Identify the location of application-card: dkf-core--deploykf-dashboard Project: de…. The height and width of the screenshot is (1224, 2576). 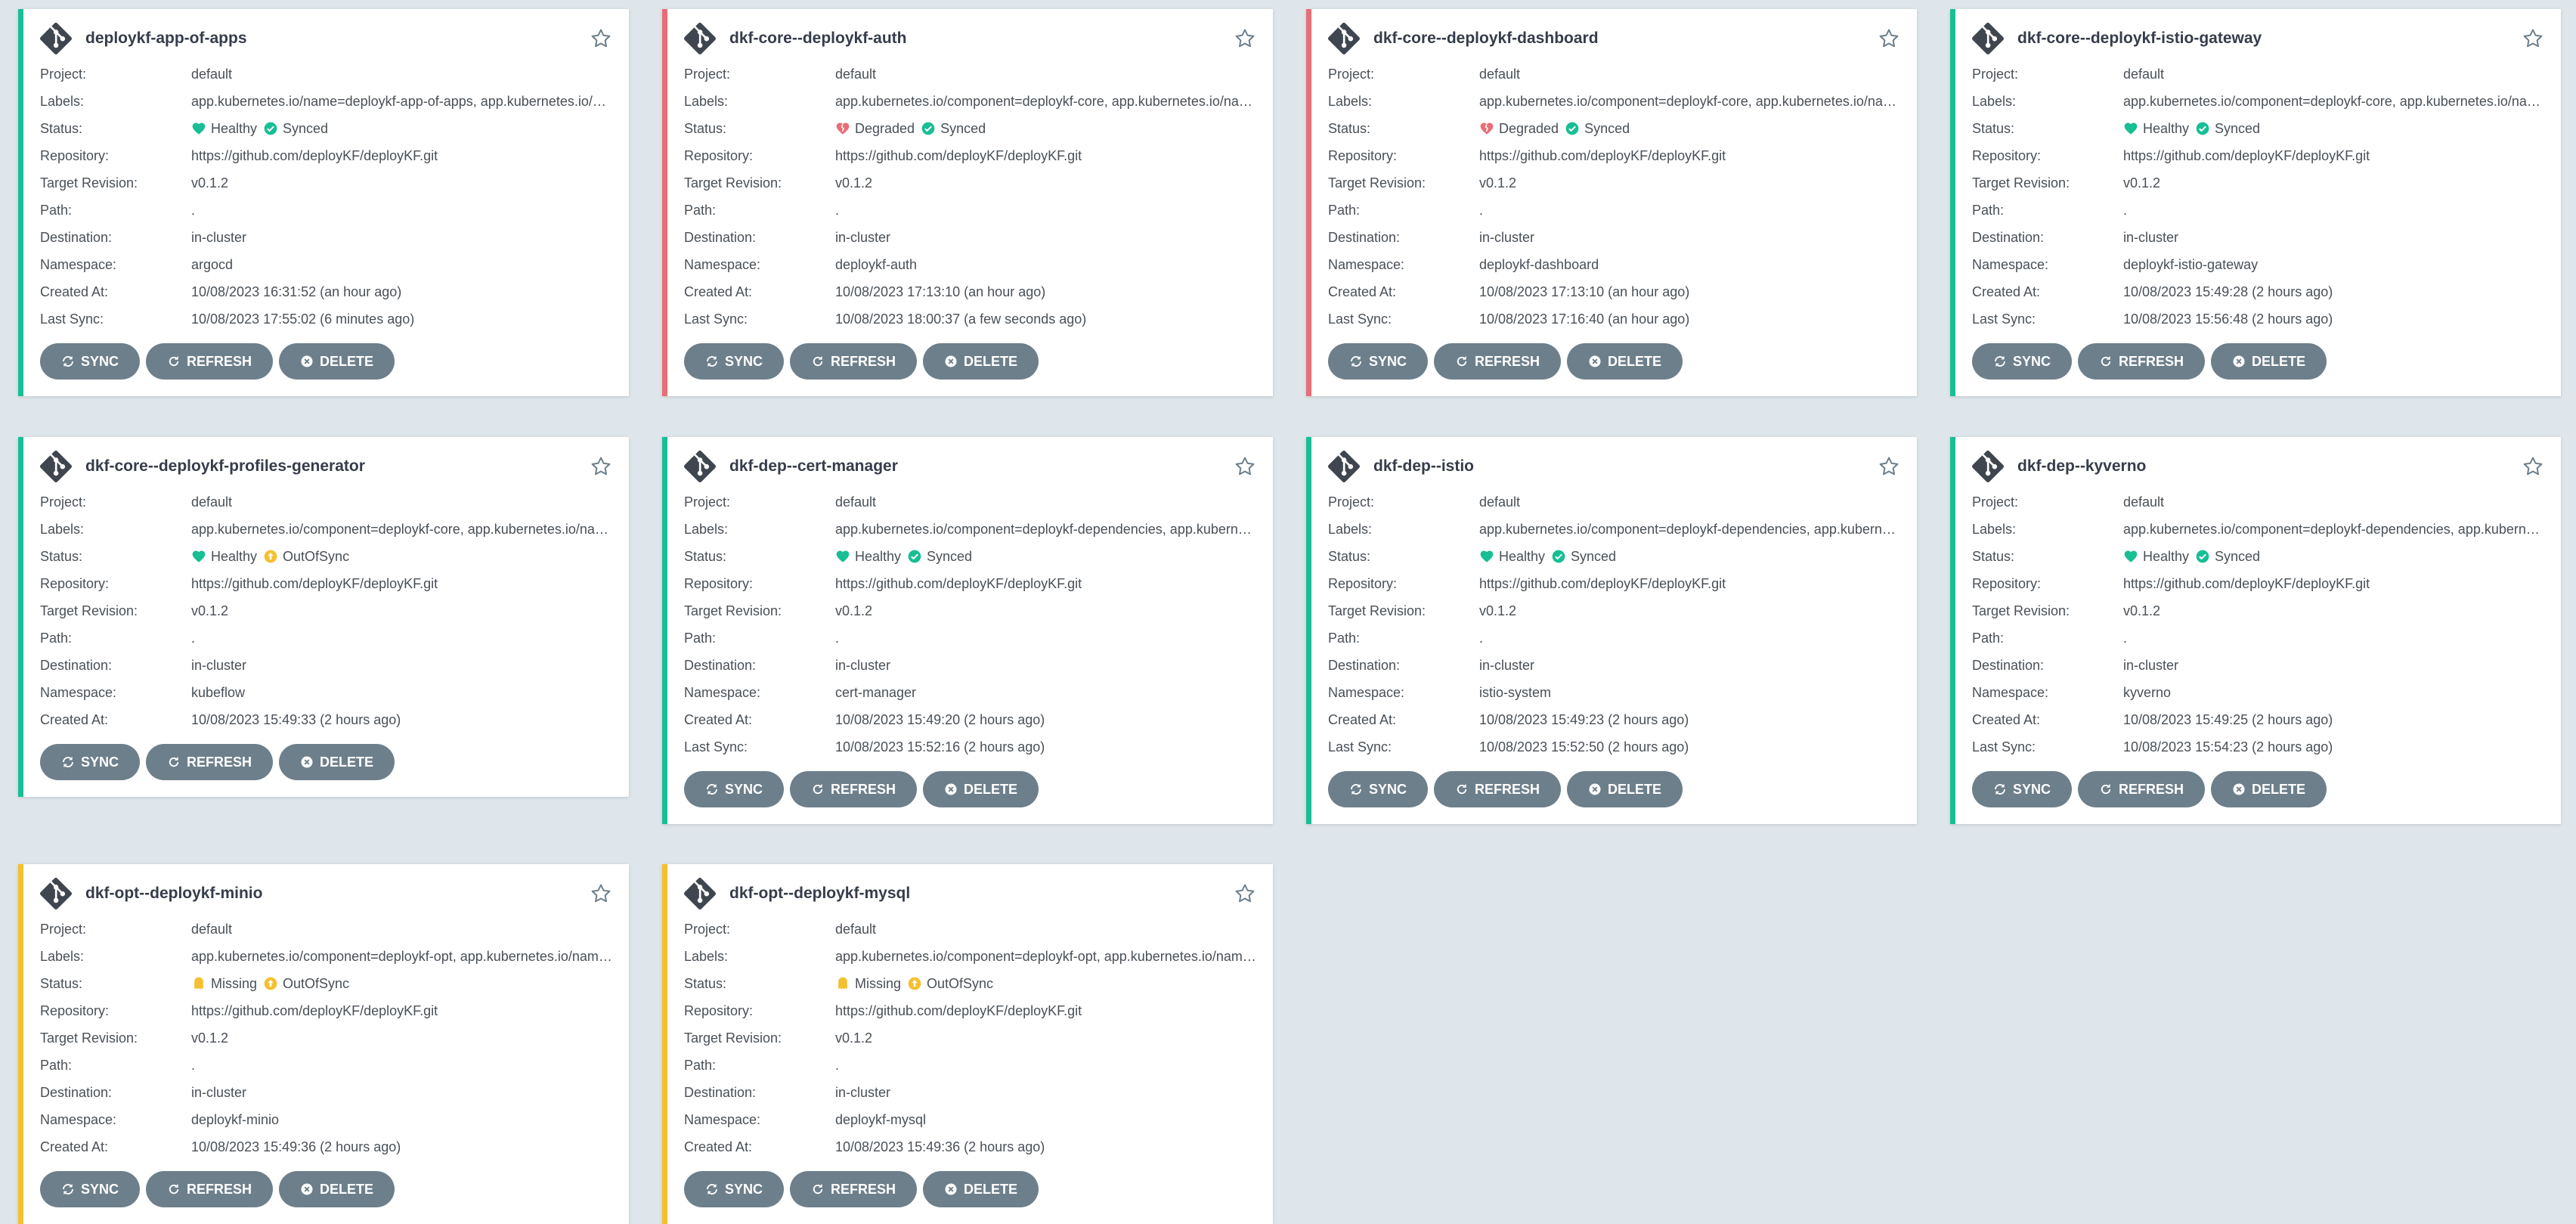
(1611, 202).